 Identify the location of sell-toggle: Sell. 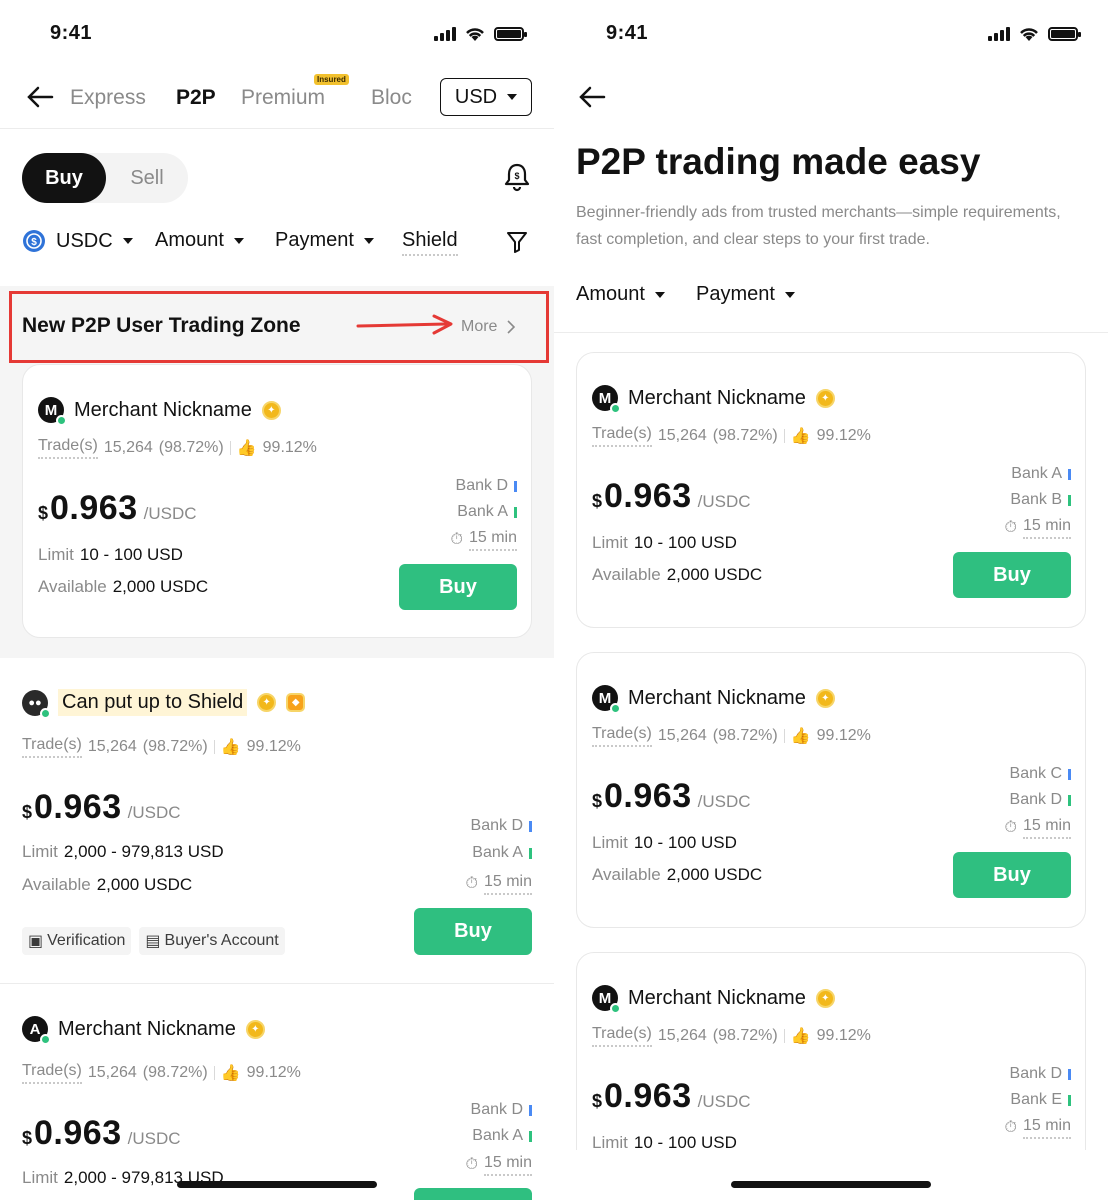
(147, 178).